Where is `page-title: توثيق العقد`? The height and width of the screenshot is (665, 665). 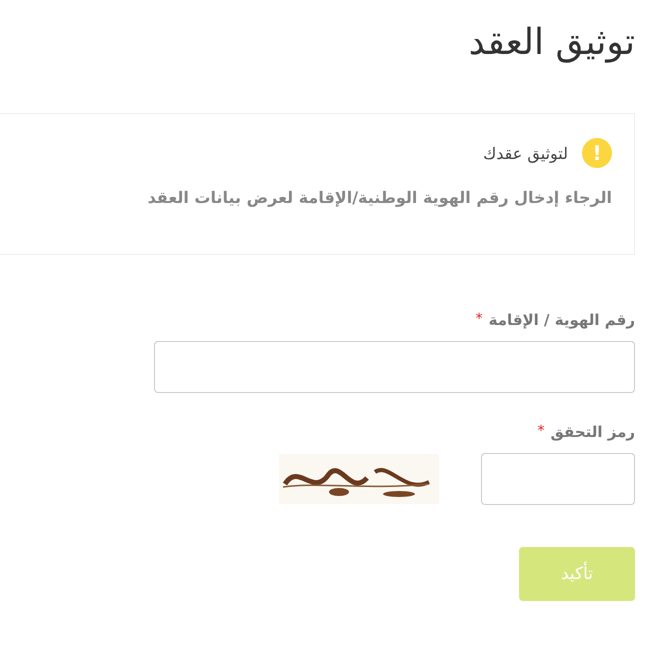 page-title: توثيق العقد is located at coordinates (551, 42).